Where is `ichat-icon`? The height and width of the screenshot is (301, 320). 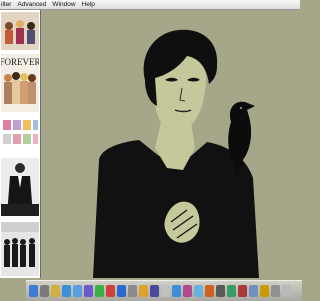
ichat-icon is located at coordinates (99, 291).